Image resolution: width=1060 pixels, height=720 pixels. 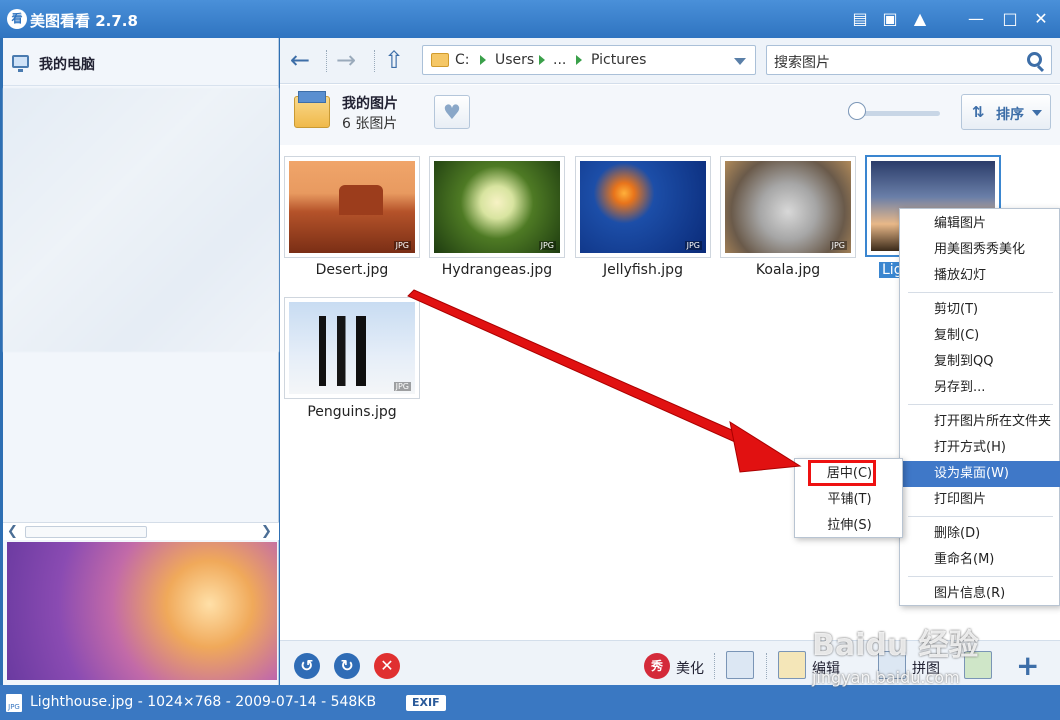 What do you see at coordinates (895, 645) in the screenshot?
I see `baidu-watermark: Baidu 经验` at bounding box center [895, 645].